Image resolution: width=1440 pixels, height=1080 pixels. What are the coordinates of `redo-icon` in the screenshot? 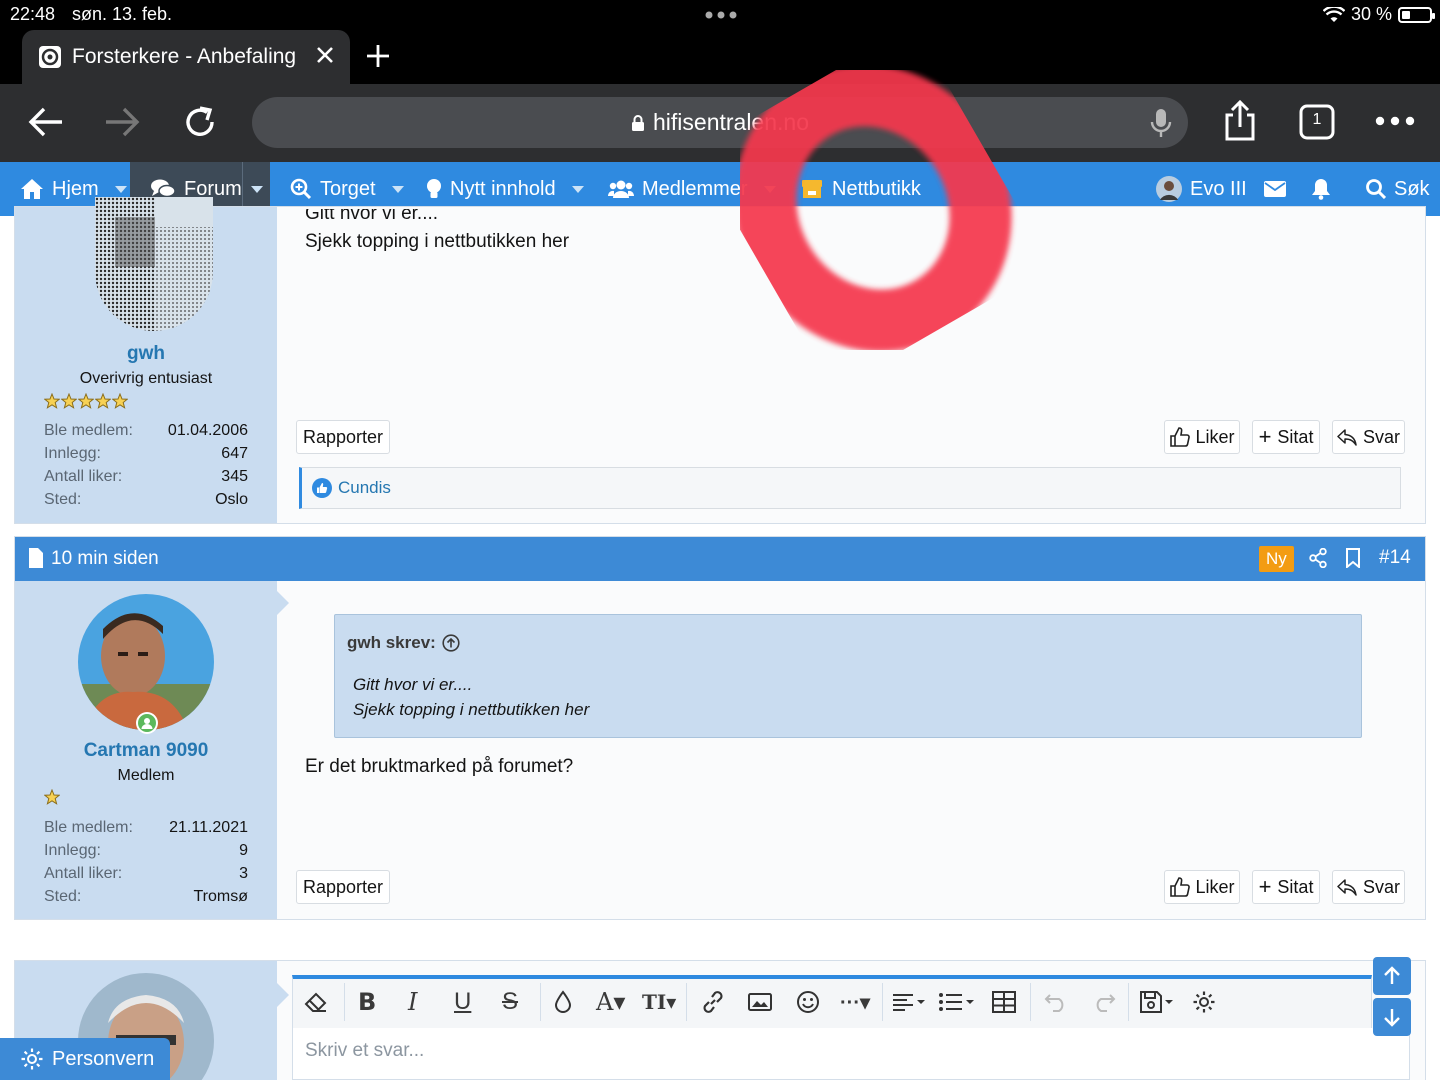 It's located at (1104, 1002).